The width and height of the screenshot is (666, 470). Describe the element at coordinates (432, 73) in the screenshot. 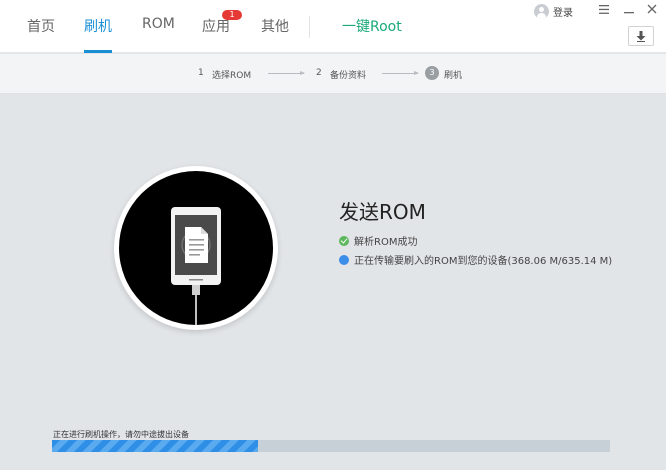

I see `step-3-number: 3` at that location.